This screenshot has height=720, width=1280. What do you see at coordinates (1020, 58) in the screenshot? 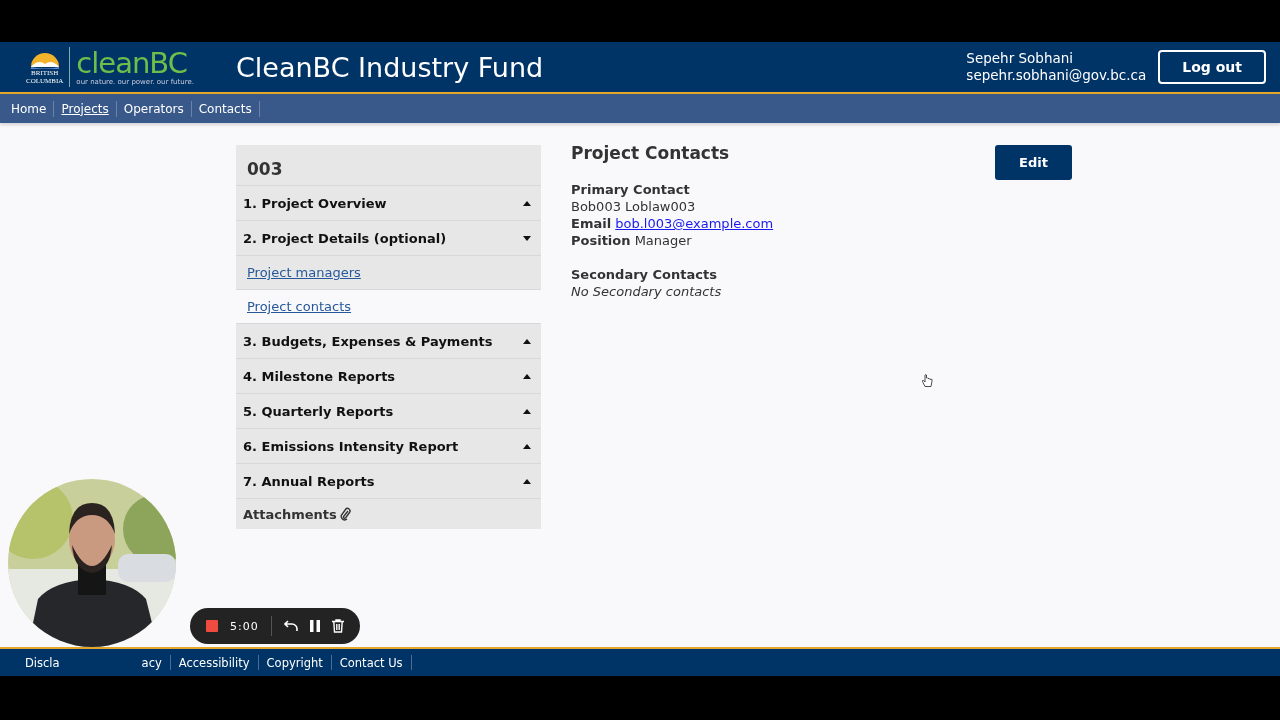
I see `user-name: Sepehr Sobhani` at bounding box center [1020, 58].